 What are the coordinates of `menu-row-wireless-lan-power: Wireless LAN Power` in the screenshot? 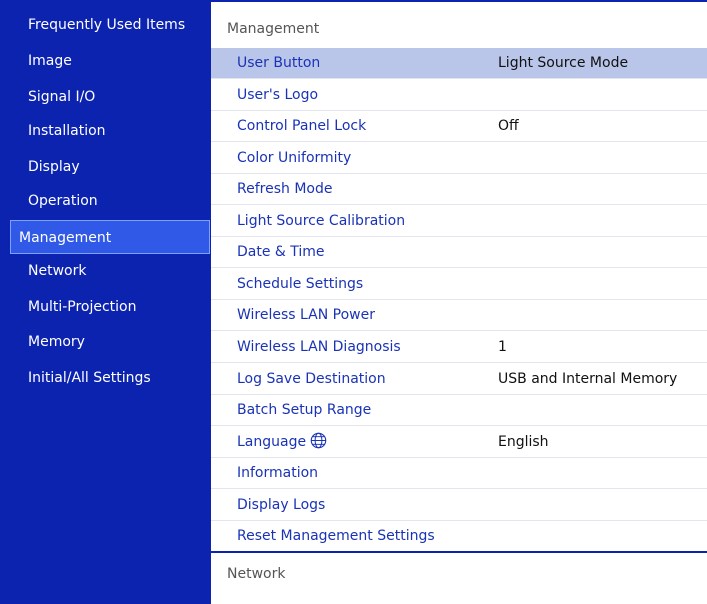 It's located at (459, 315).